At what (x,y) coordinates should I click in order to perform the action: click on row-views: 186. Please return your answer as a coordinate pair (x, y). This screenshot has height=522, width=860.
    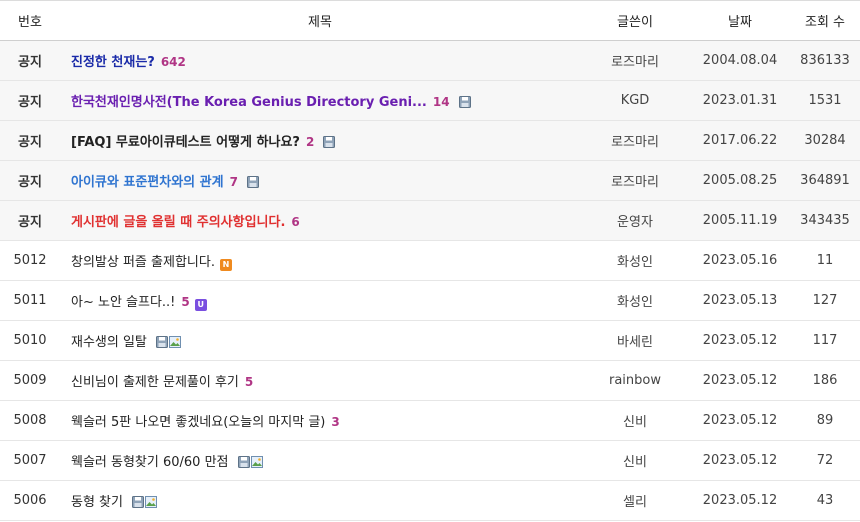
    Looking at the image, I should click on (825, 380).